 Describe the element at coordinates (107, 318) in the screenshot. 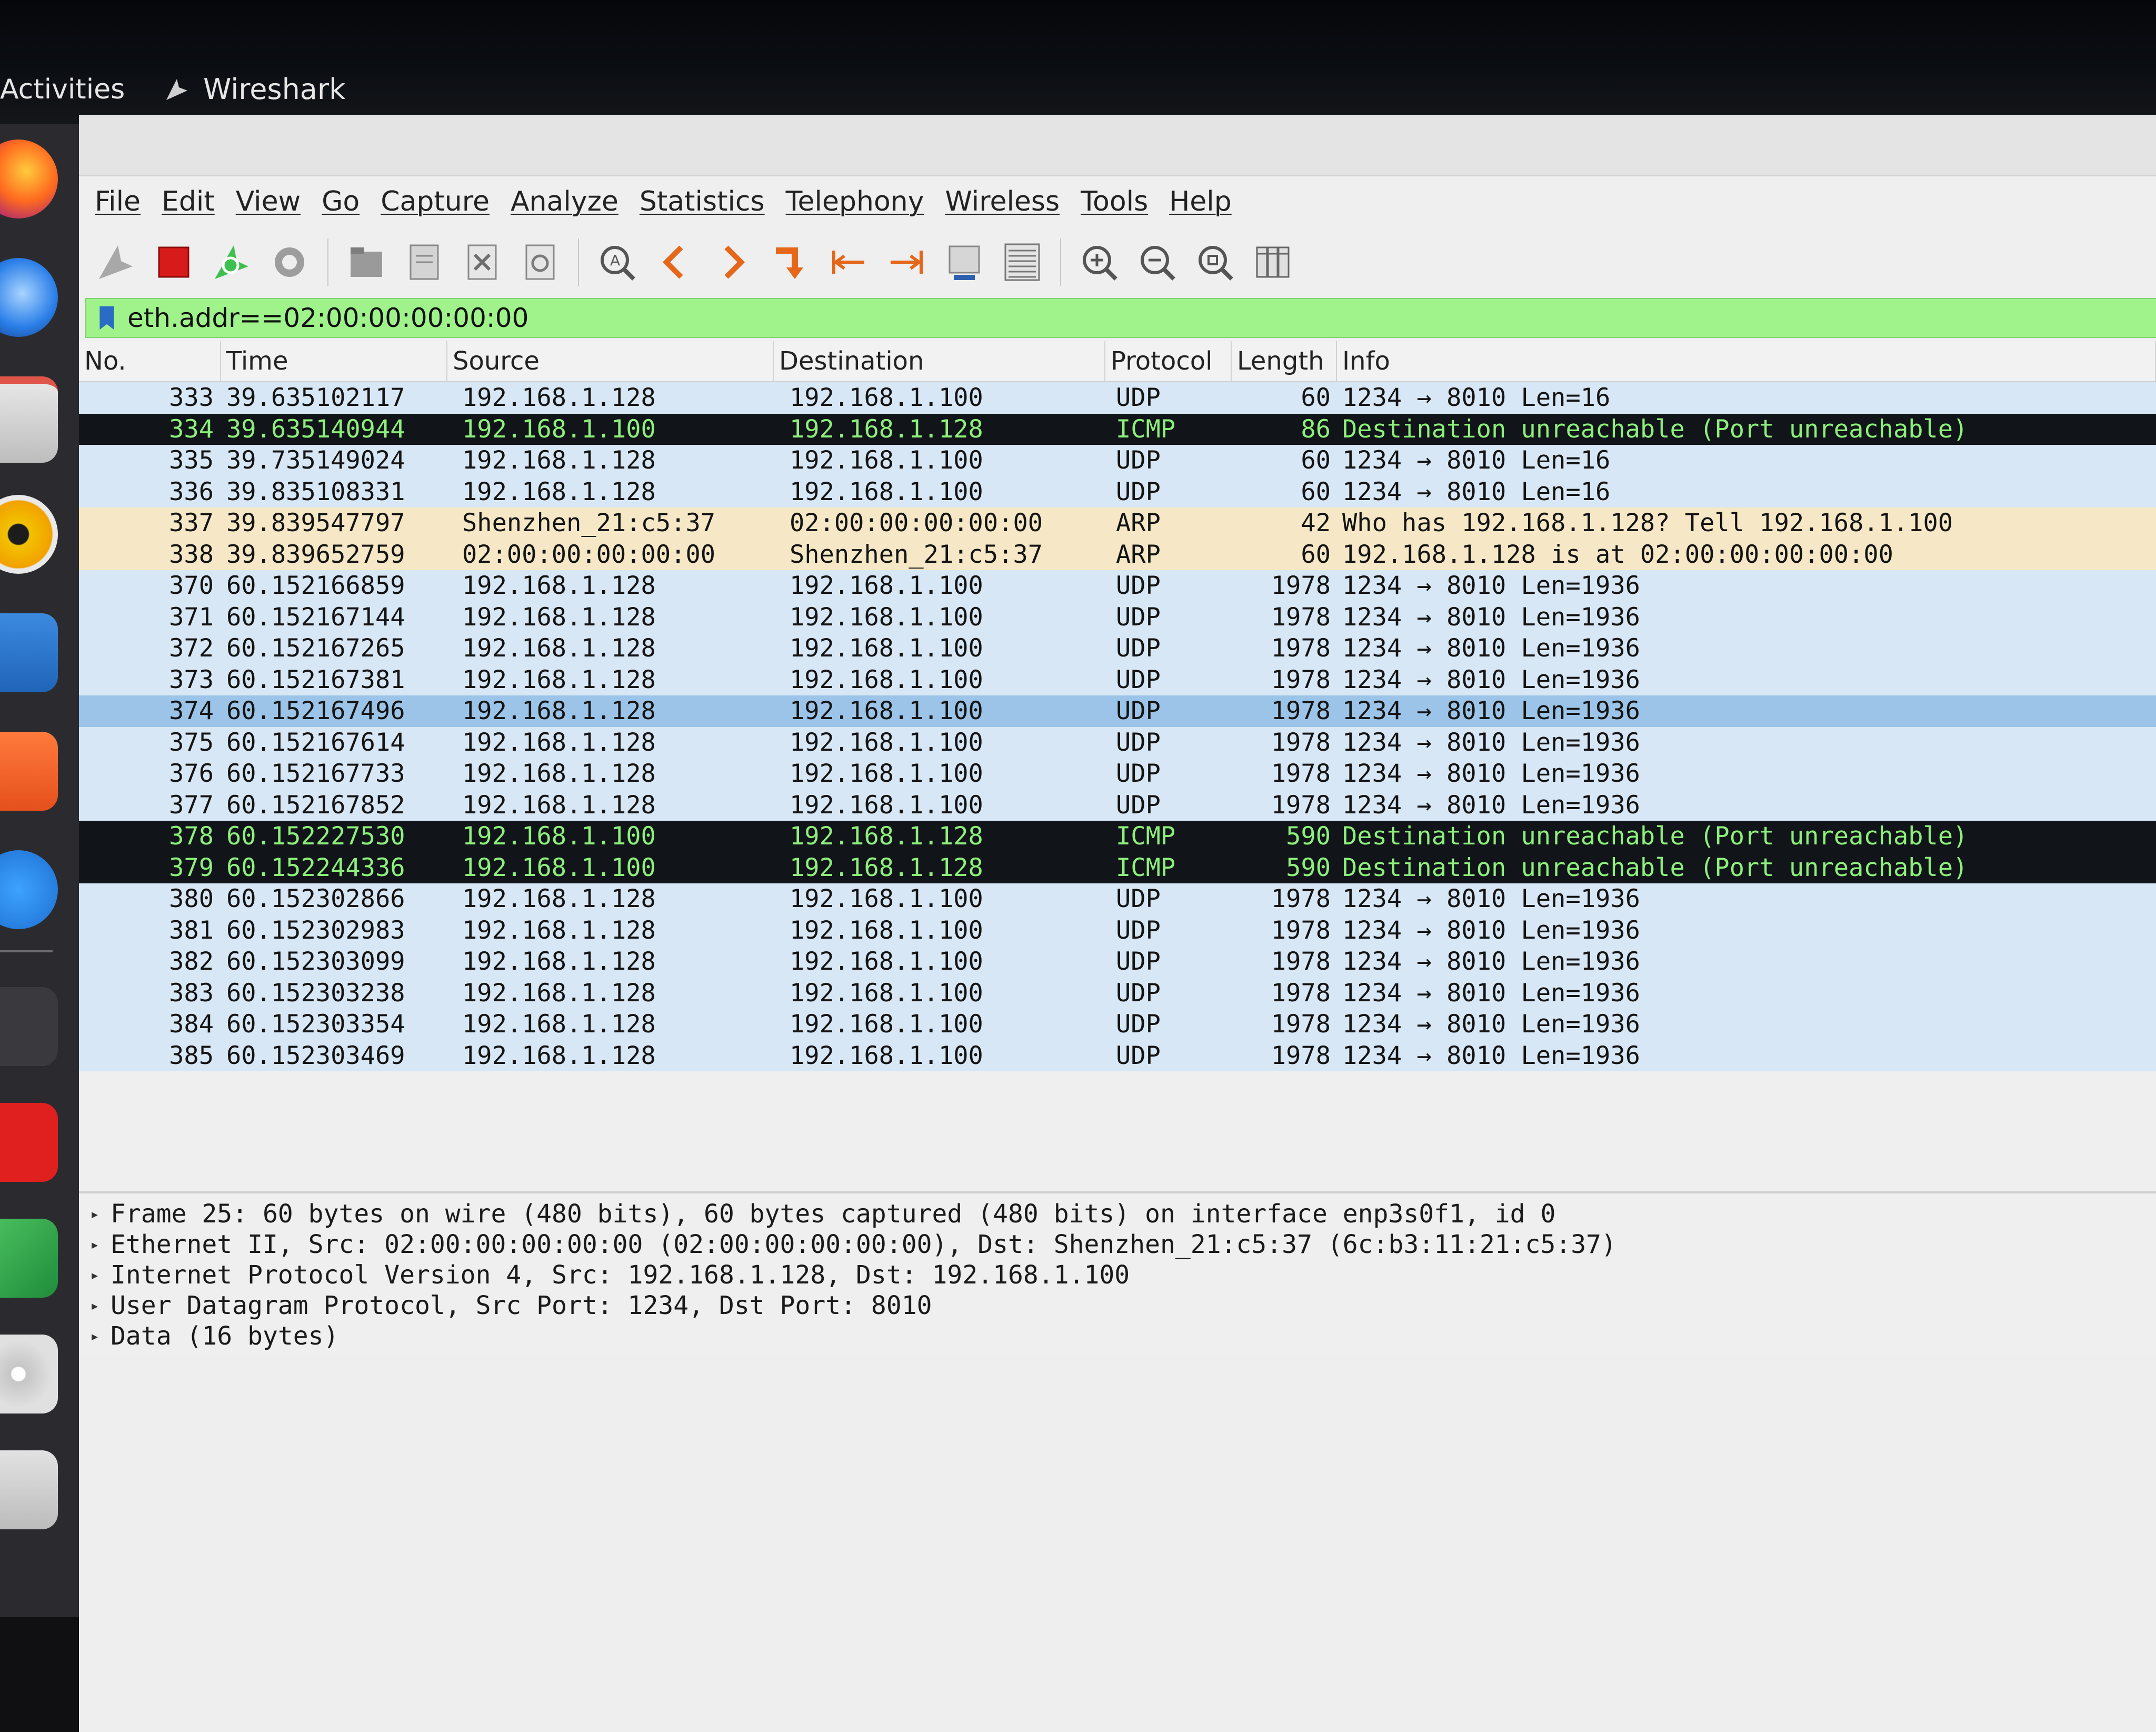

I see `filter-bookmark-icon` at that location.